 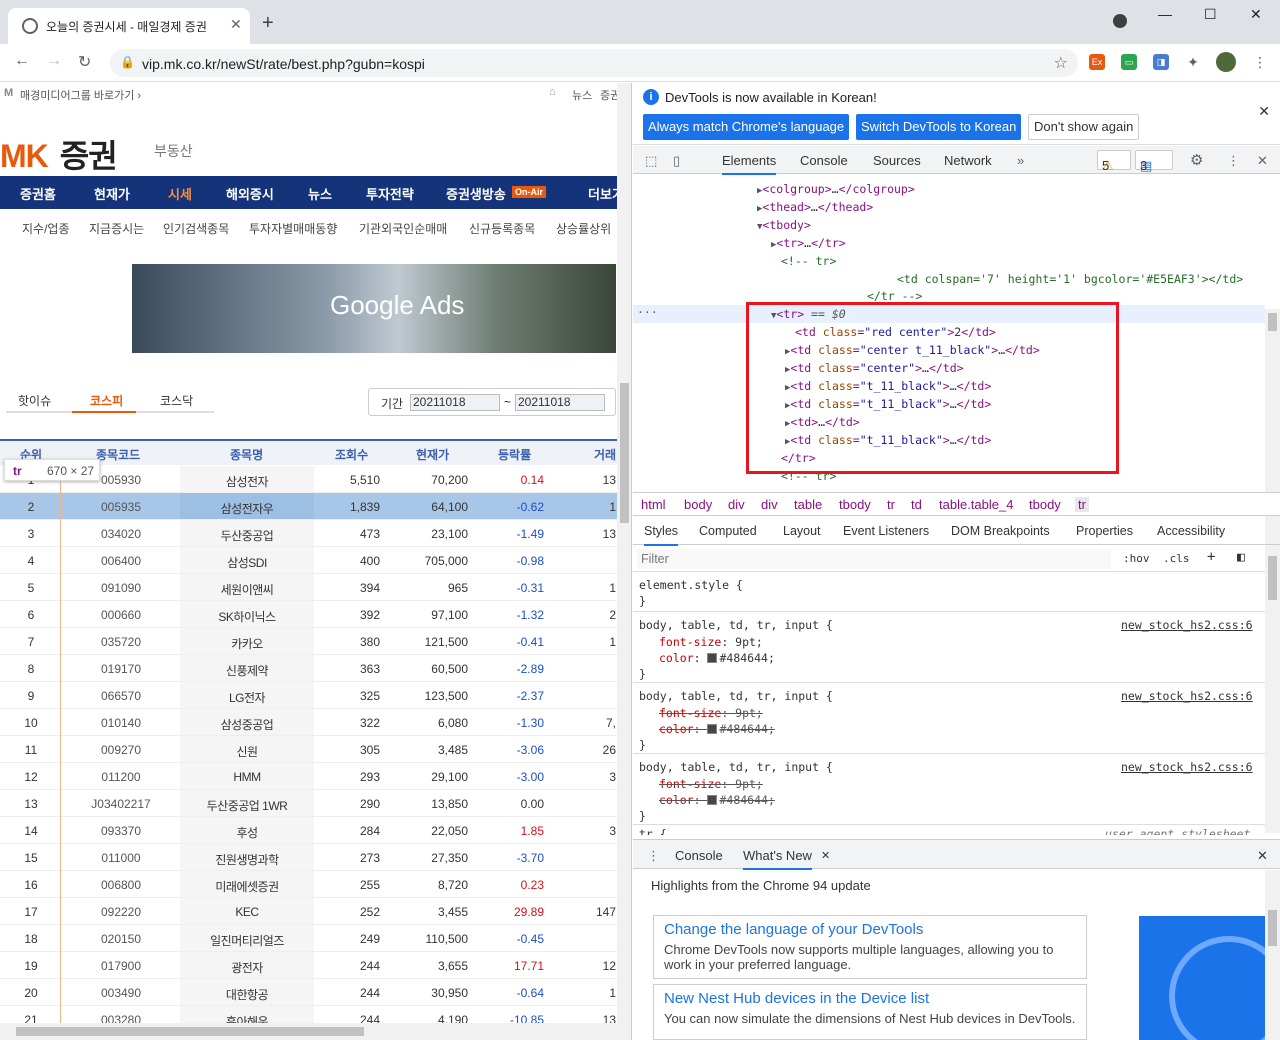 What do you see at coordinates (250, 193) in the screenshot?
I see `nav-item: 해외증시` at bounding box center [250, 193].